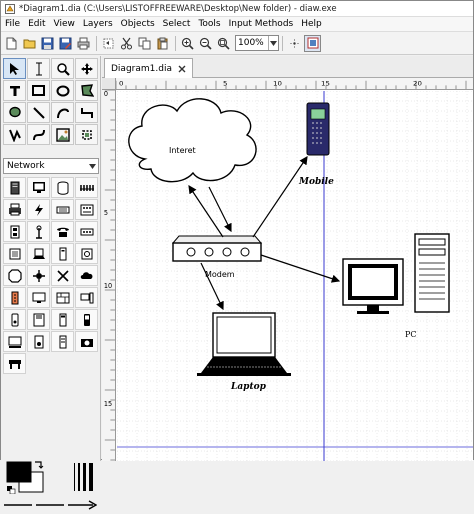 This screenshot has width=474, height=514. What do you see at coordinates (29, 43) in the screenshot?
I see `open-button` at bounding box center [29, 43].